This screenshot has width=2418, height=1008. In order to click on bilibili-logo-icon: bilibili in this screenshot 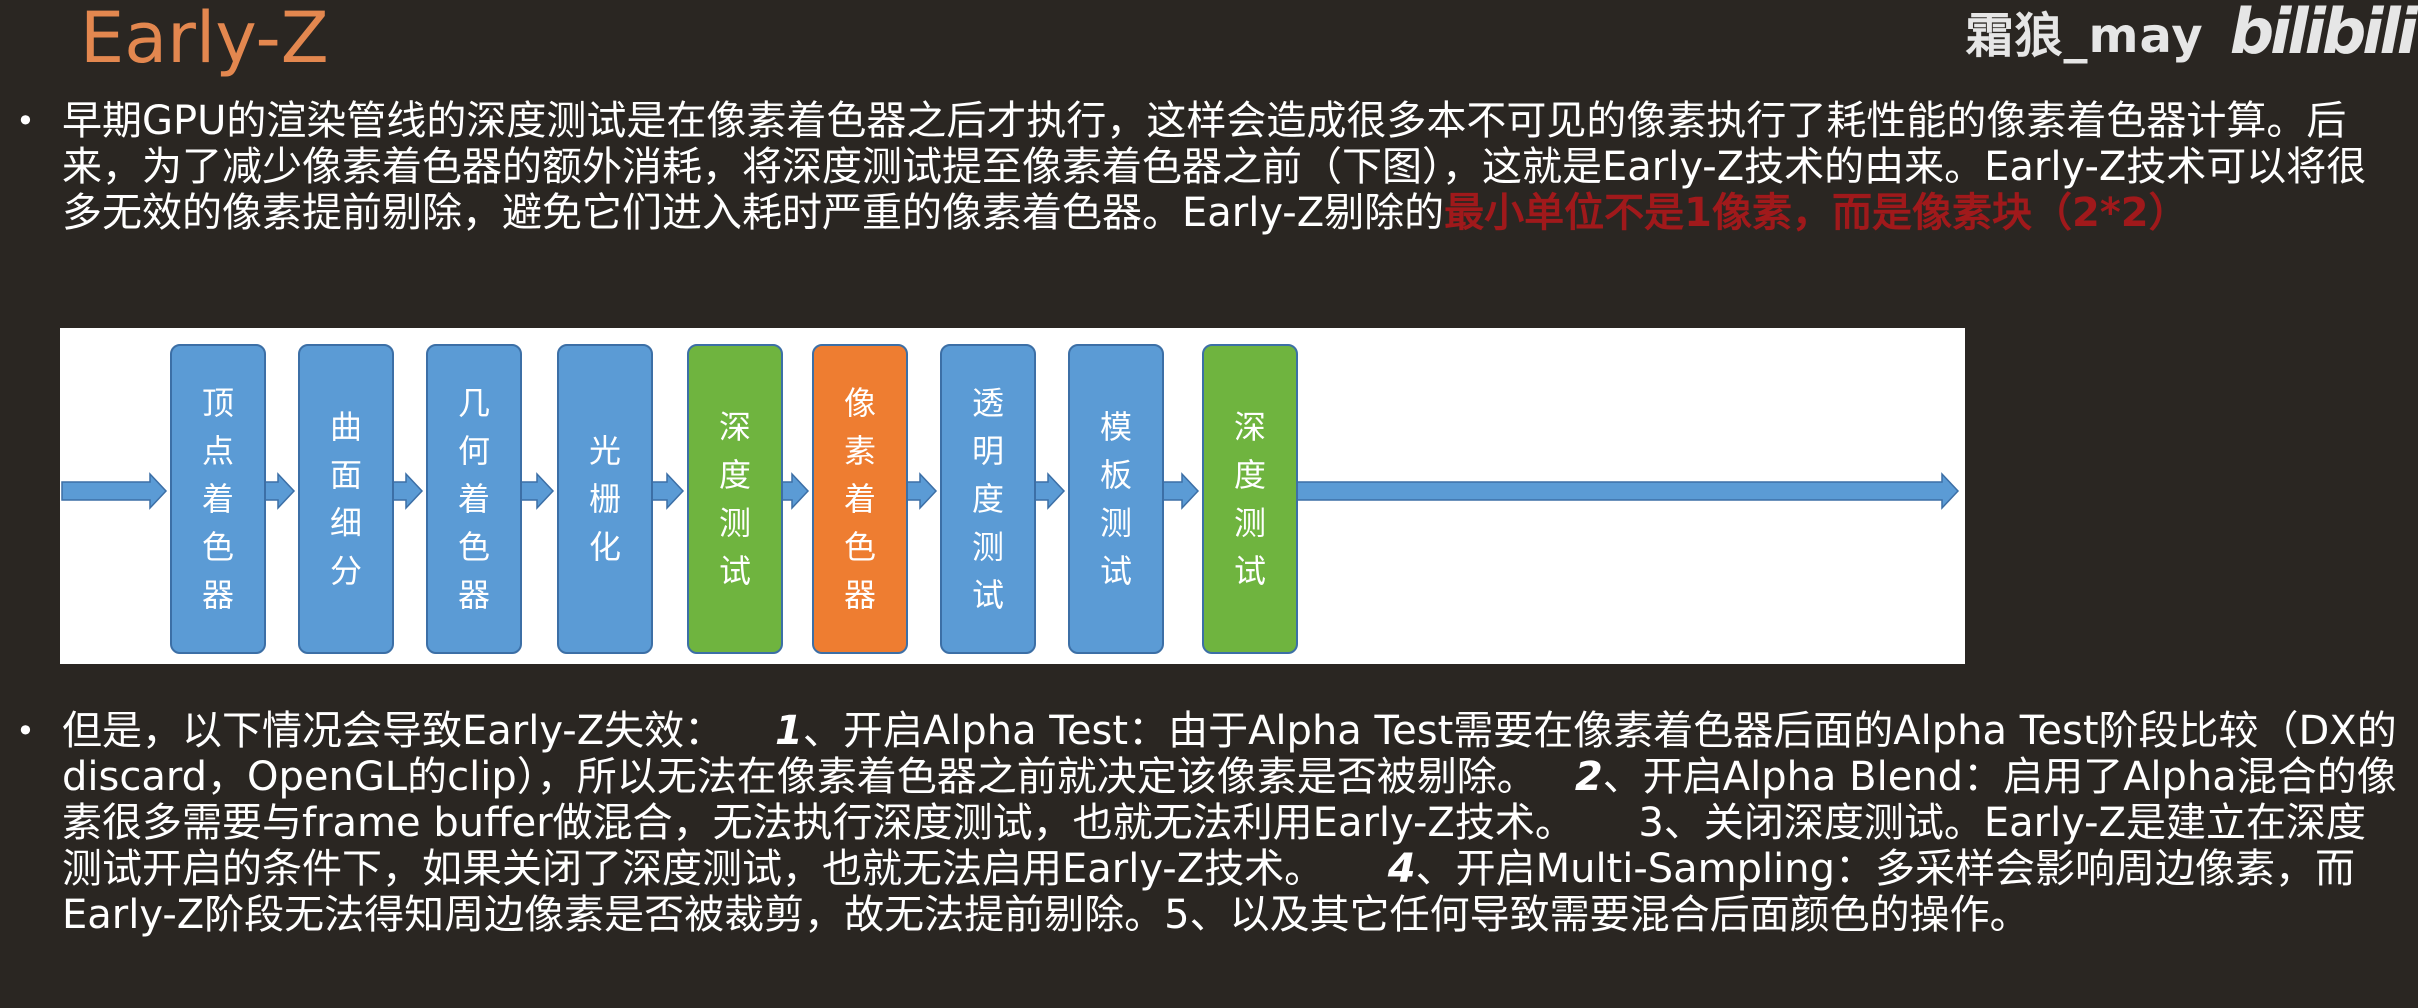, I will do `click(2323, 34)`.